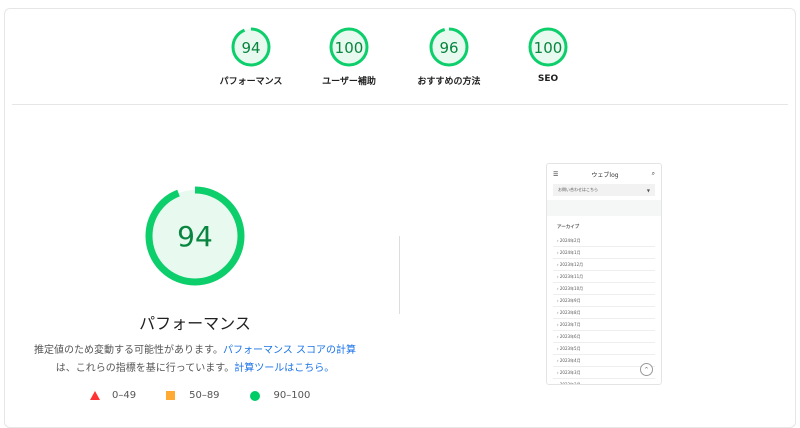 This screenshot has height=428, width=800. What do you see at coordinates (449, 82) in the screenshot?
I see `category-label: おすすめの方法` at bounding box center [449, 82].